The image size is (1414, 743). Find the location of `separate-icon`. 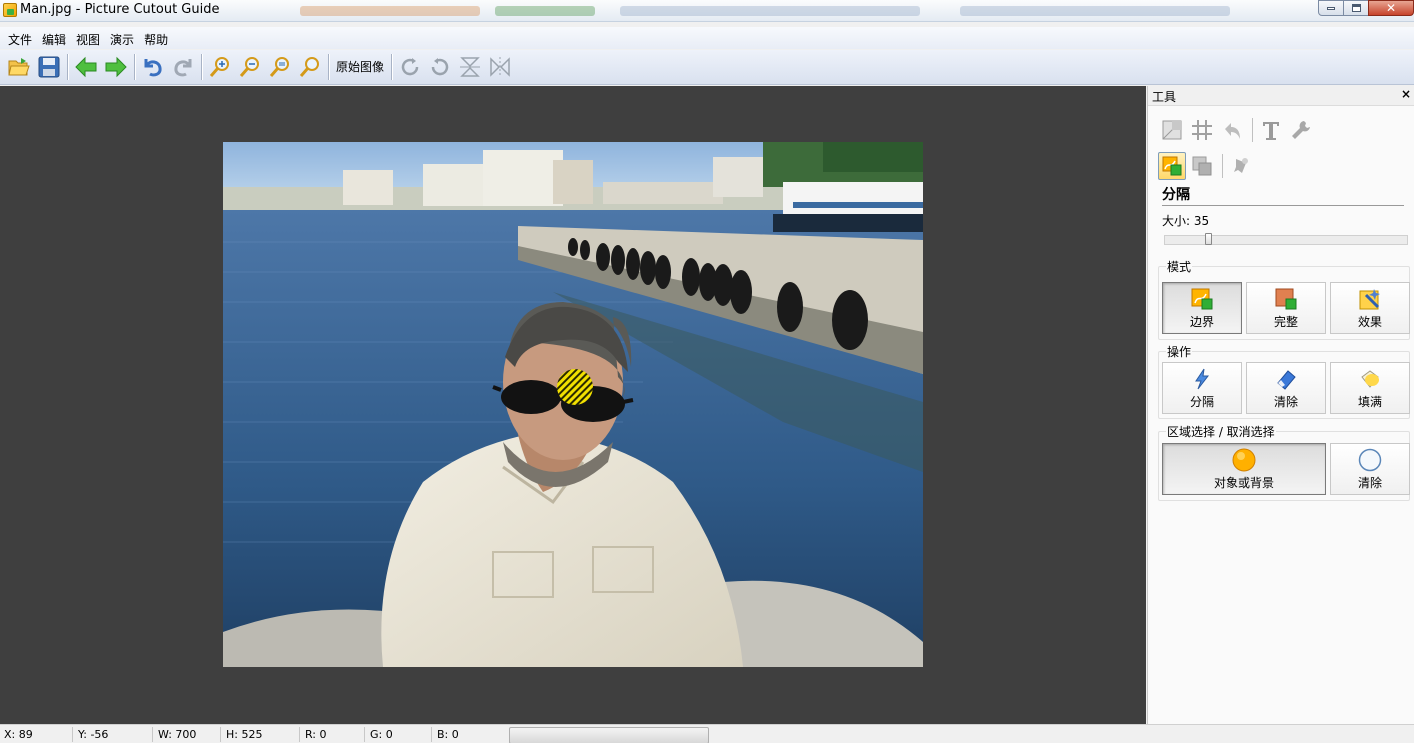

separate-icon is located at coordinates (1172, 166).